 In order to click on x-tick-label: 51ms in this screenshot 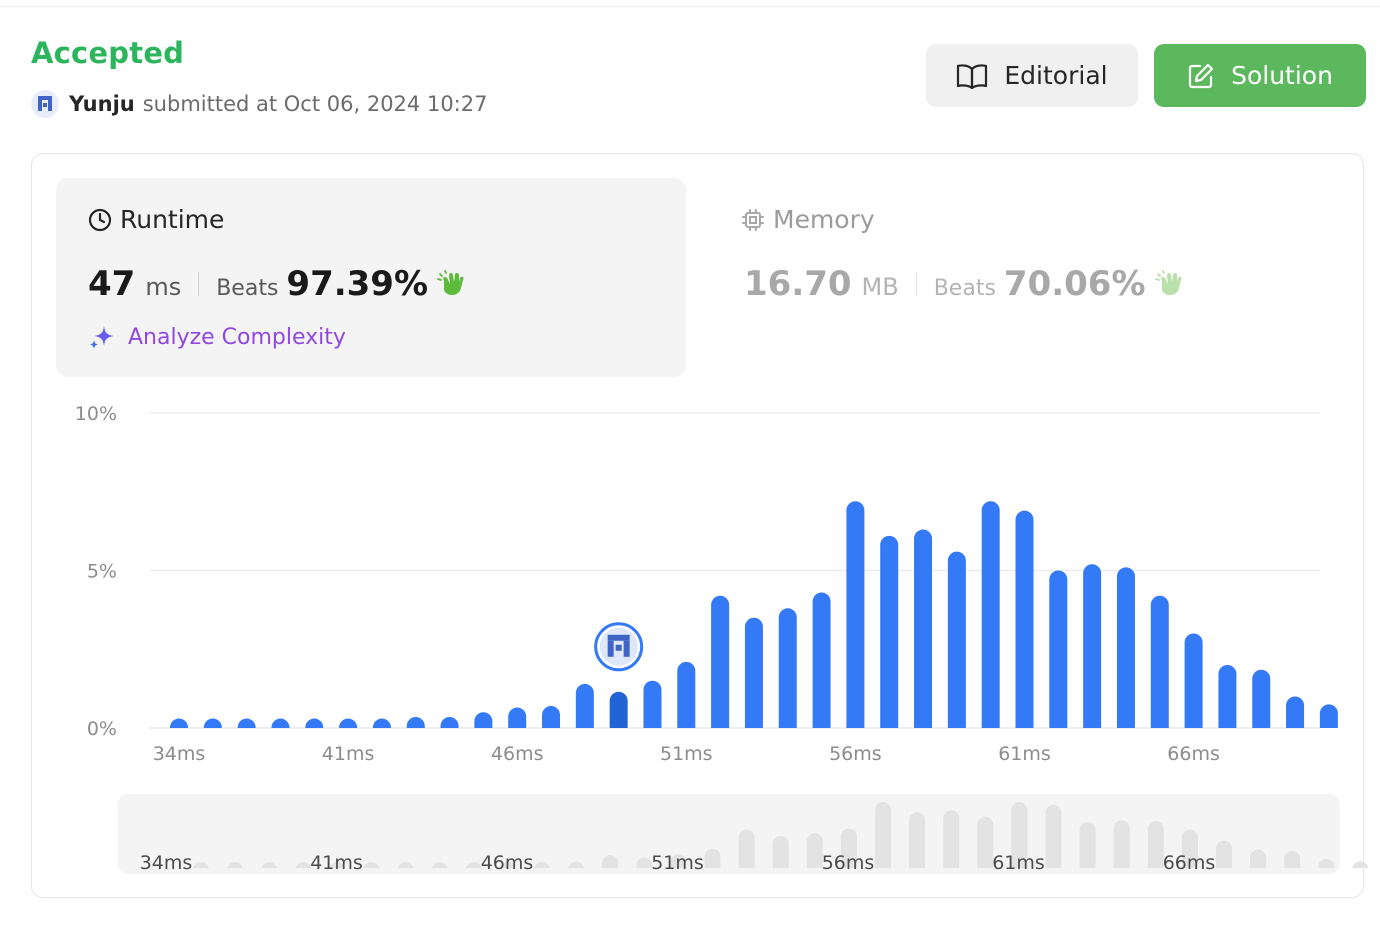, I will do `click(686, 754)`.